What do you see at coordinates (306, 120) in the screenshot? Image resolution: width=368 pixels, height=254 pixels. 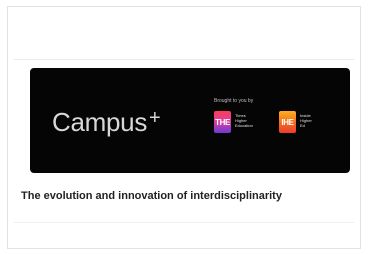 I see `inside-higher-ed-wordmark: Inside Higher Ed` at bounding box center [306, 120].